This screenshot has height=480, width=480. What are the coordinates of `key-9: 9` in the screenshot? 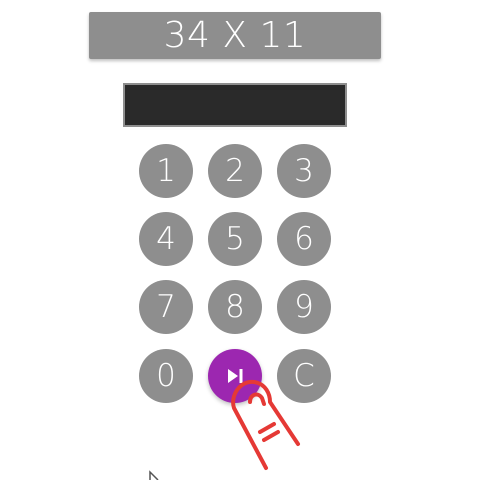 It's located at (304, 307).